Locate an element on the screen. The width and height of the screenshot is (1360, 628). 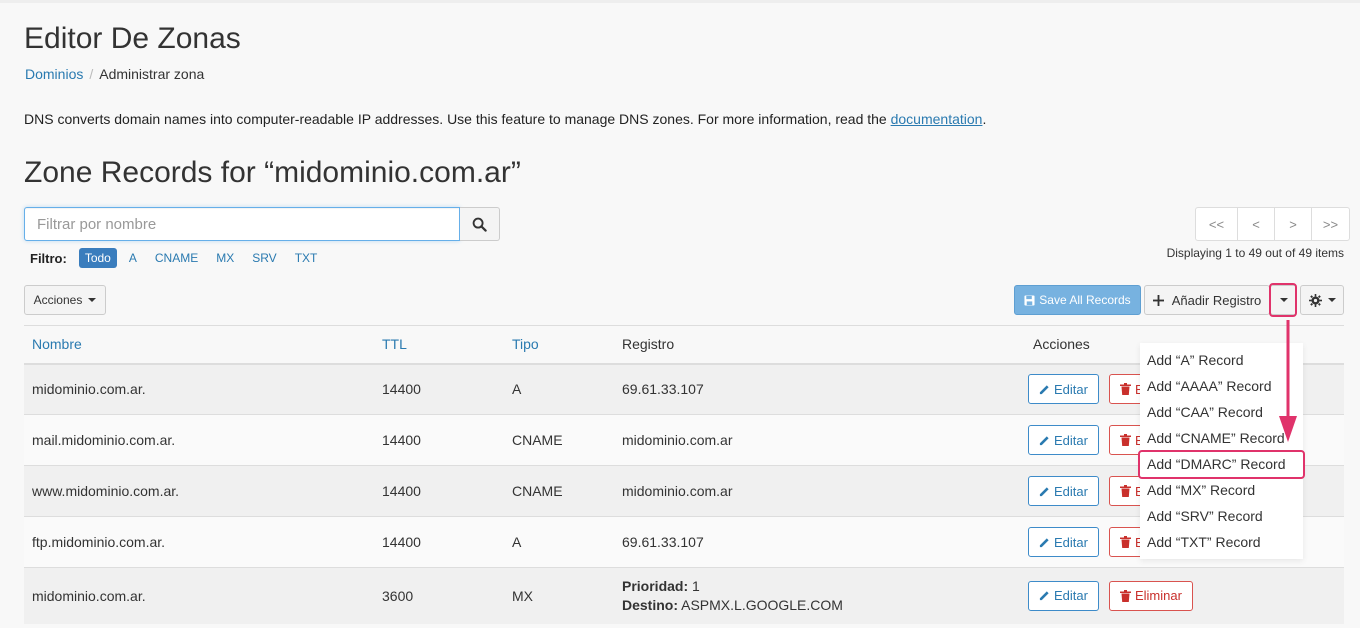
pager-next: > is located at coordinates (1293, 224).